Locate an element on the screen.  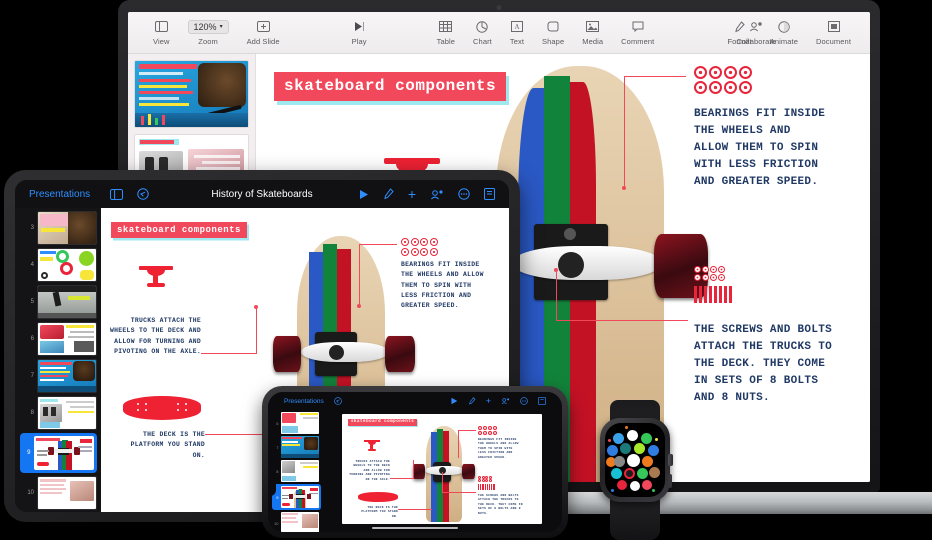
heart-app-icon is located at coordinates (622, 485).